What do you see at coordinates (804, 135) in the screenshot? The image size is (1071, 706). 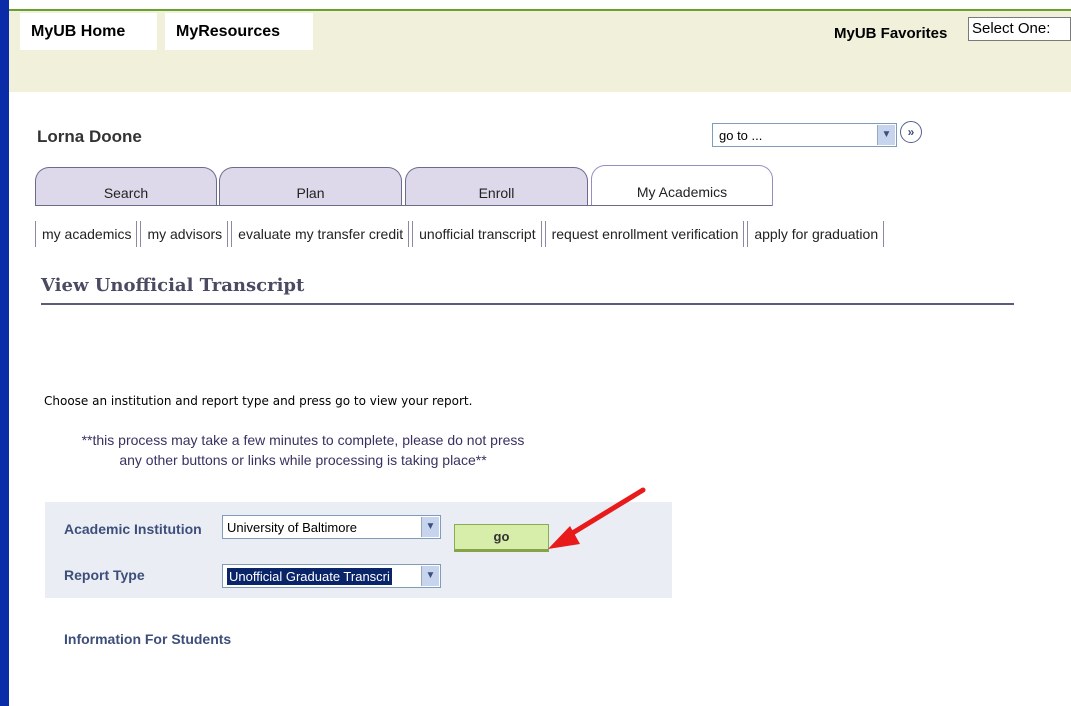 I see `goto-select: go to ... ▼` at bounding box center [804, 135].